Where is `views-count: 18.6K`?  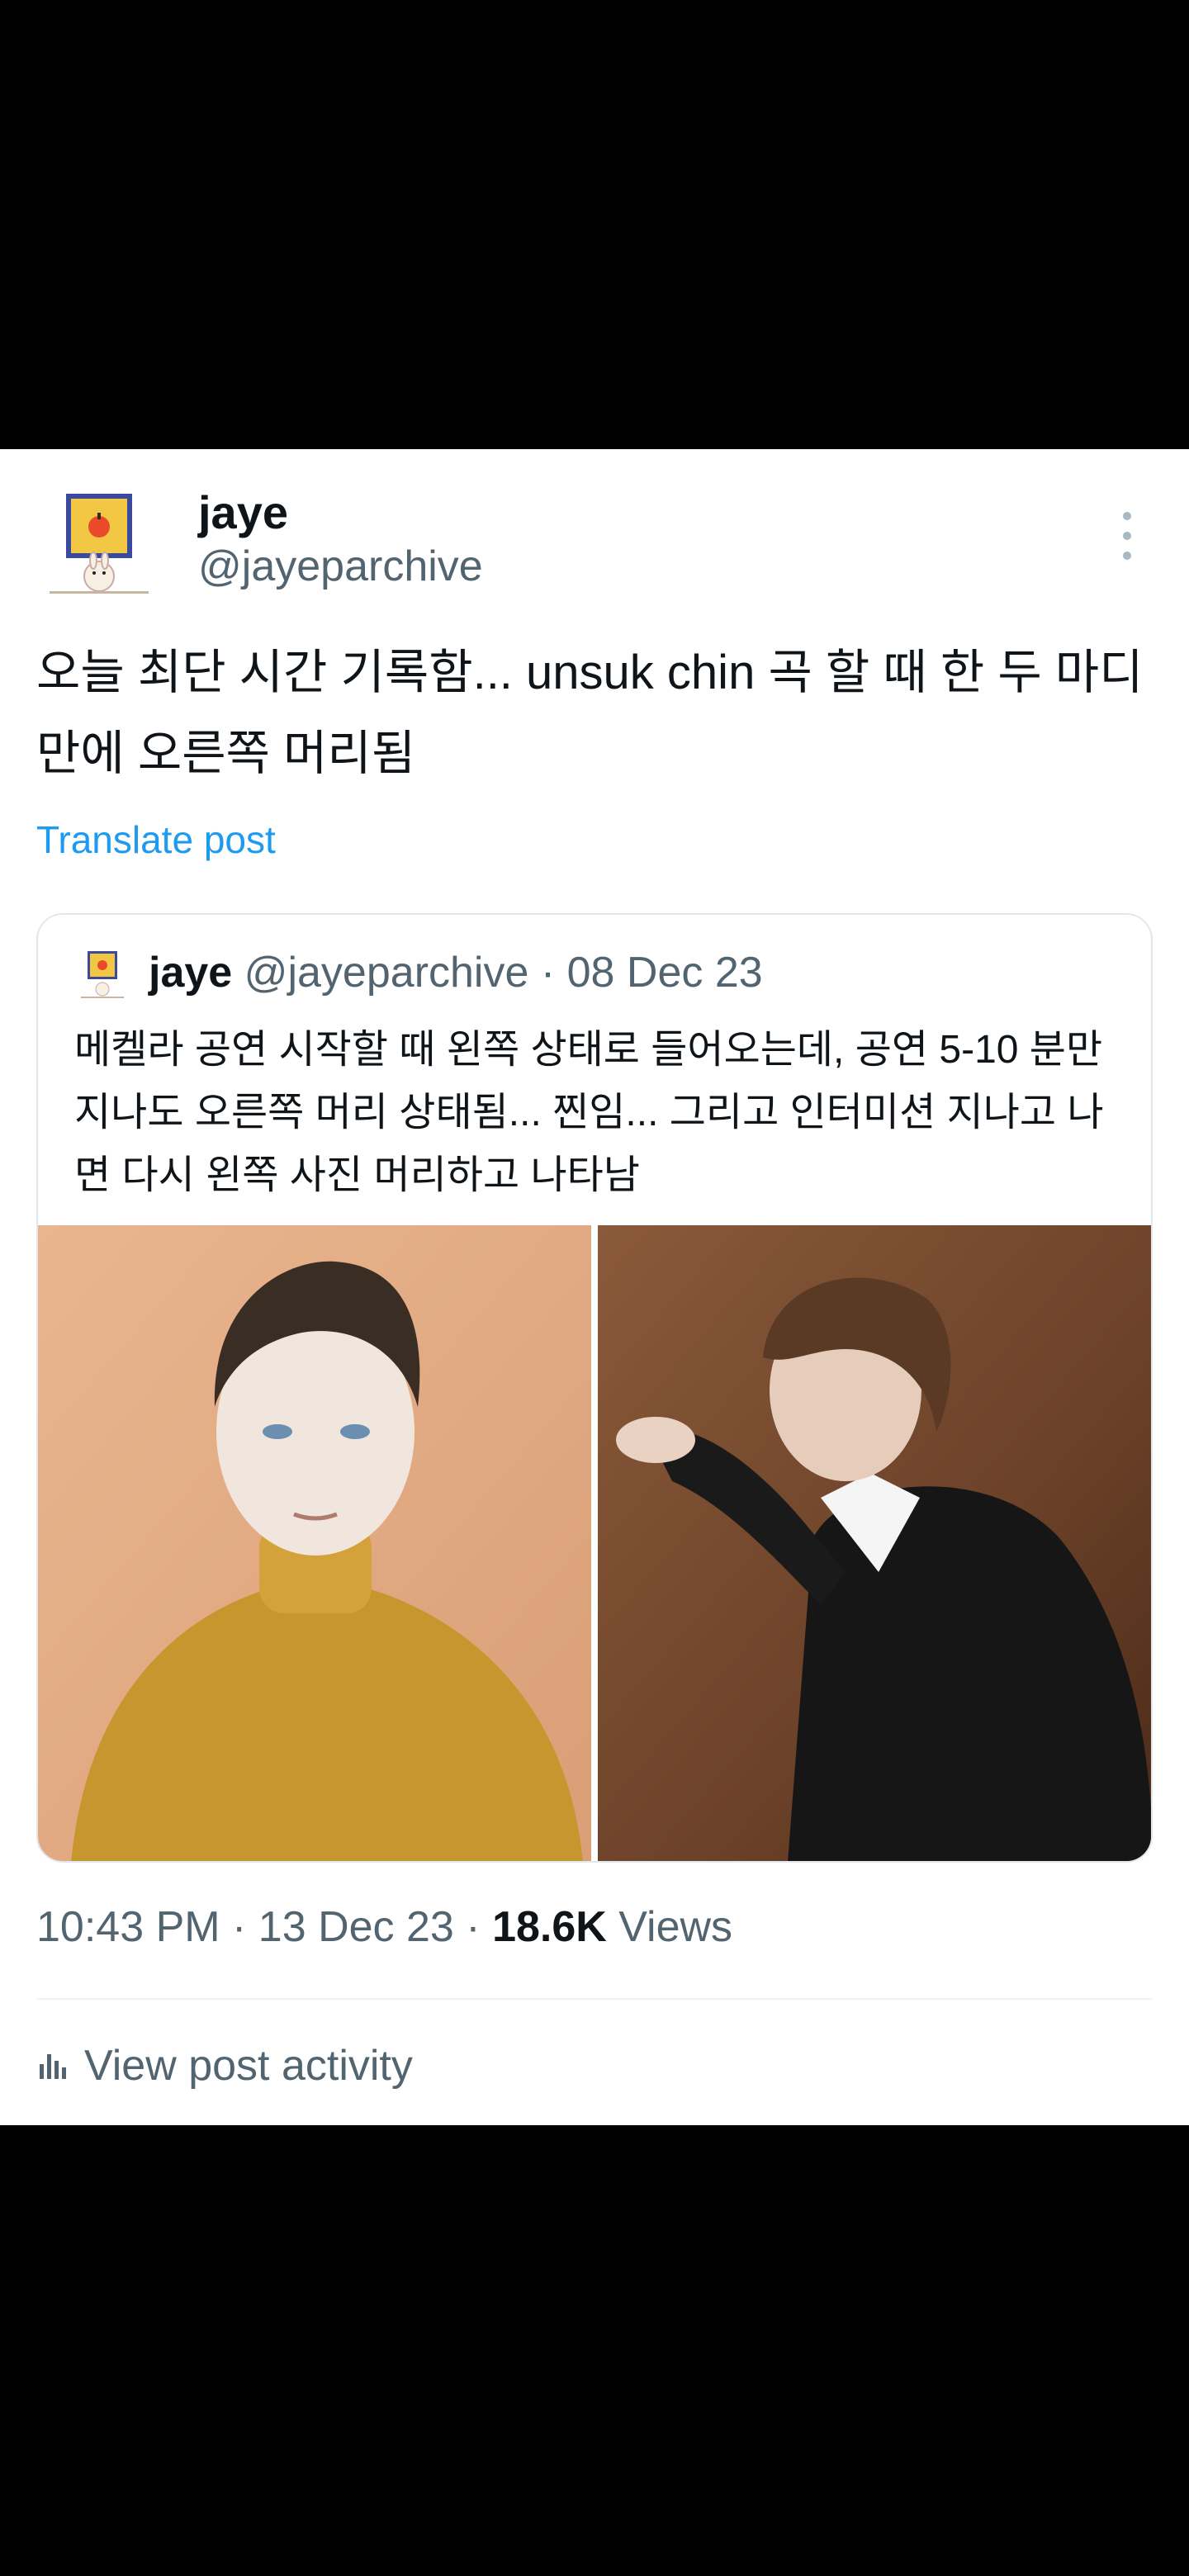 views-count: 18.6K is located at coordinates (549, 1927).